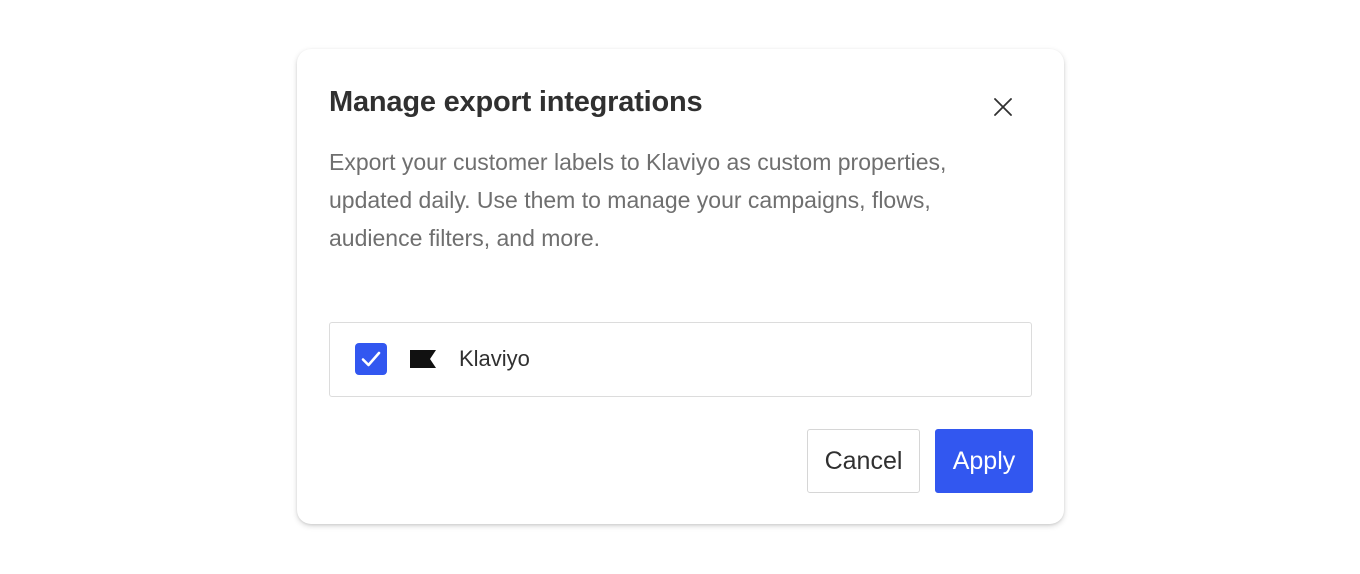 The width and height of the screenshot is (1360, 574). I want to click on cancel-button: Cancel, so click(863, 461).